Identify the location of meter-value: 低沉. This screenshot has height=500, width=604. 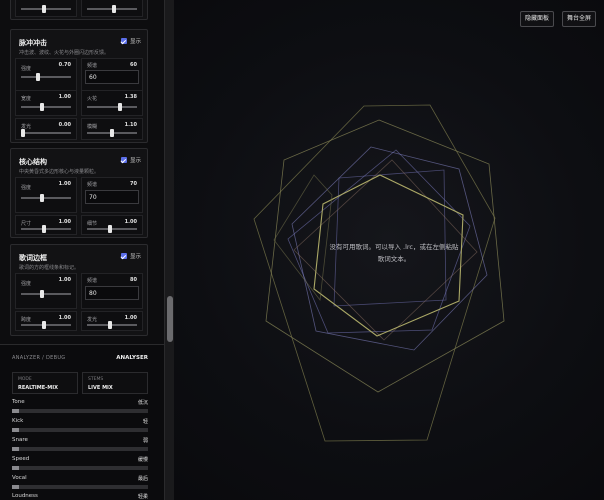
(142, 403).